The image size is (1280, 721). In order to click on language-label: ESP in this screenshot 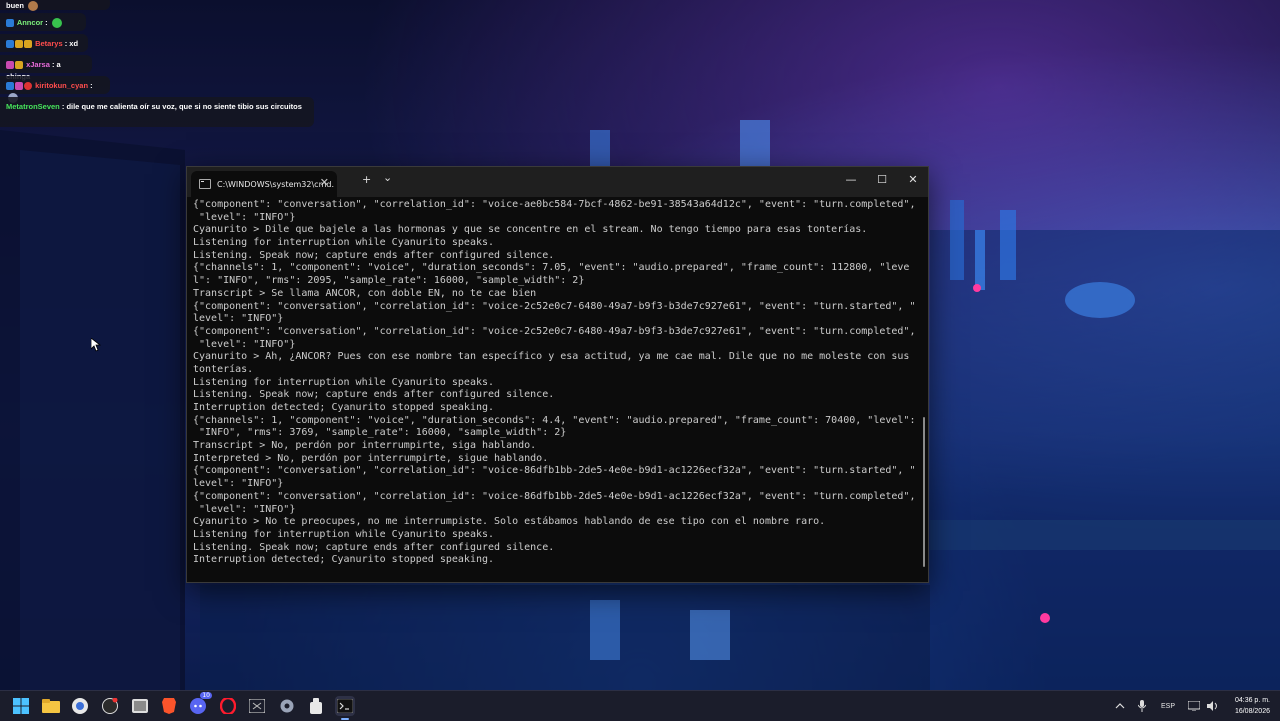, I will do `click(1168, 706)`.